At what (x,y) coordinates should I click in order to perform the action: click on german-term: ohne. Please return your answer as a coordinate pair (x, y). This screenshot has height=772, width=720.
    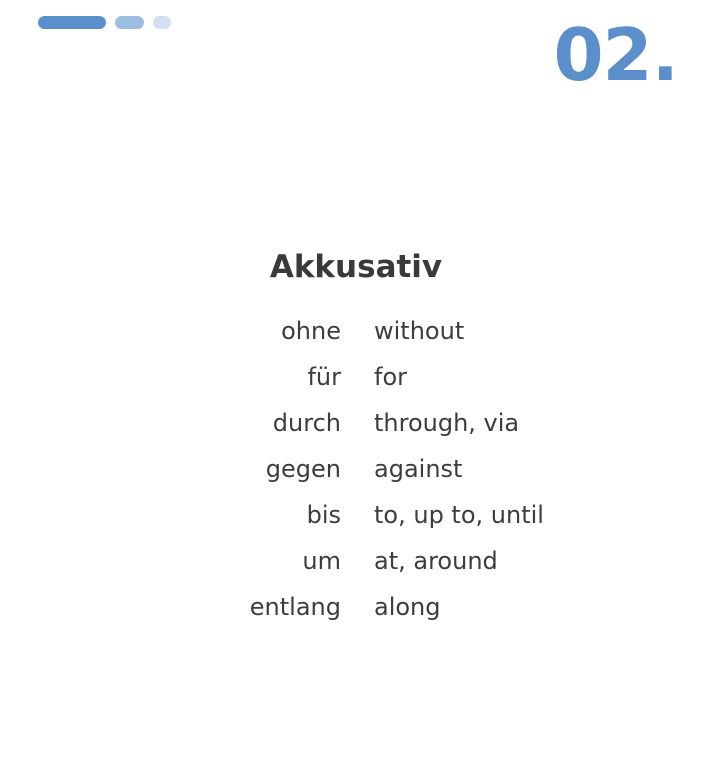
    Looking at the image, I should click on (311, 331).